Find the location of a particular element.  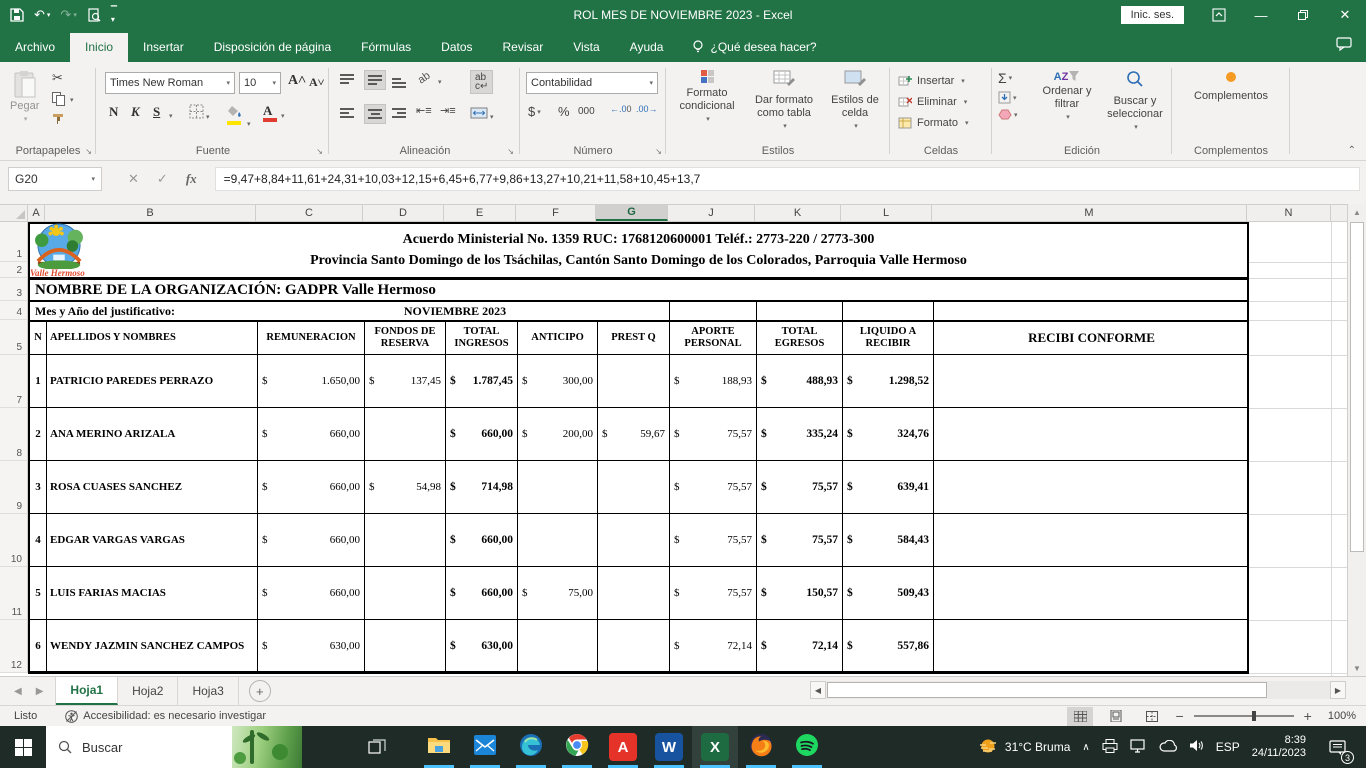

addins-button: Complementos is located at coordinates (1231, 87).